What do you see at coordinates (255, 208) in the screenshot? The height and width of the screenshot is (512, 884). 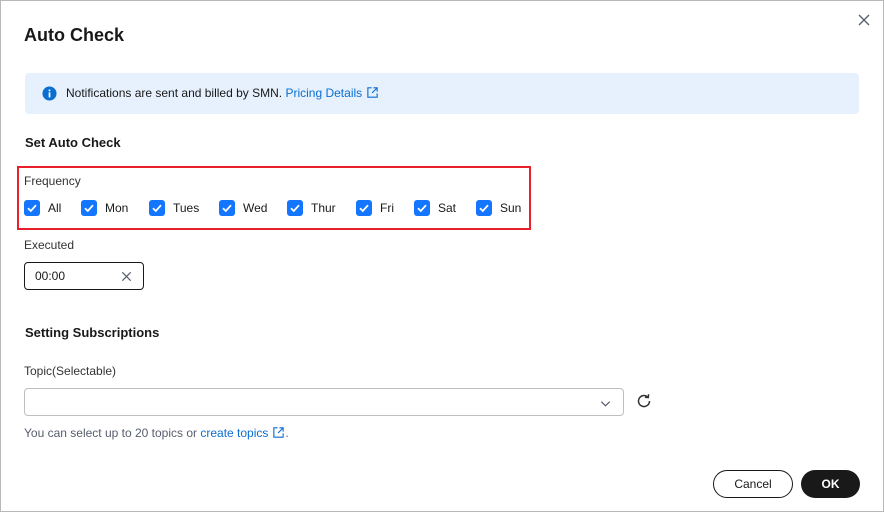 I see `checkbox-label: Wed` at bounding box center [255, 208].